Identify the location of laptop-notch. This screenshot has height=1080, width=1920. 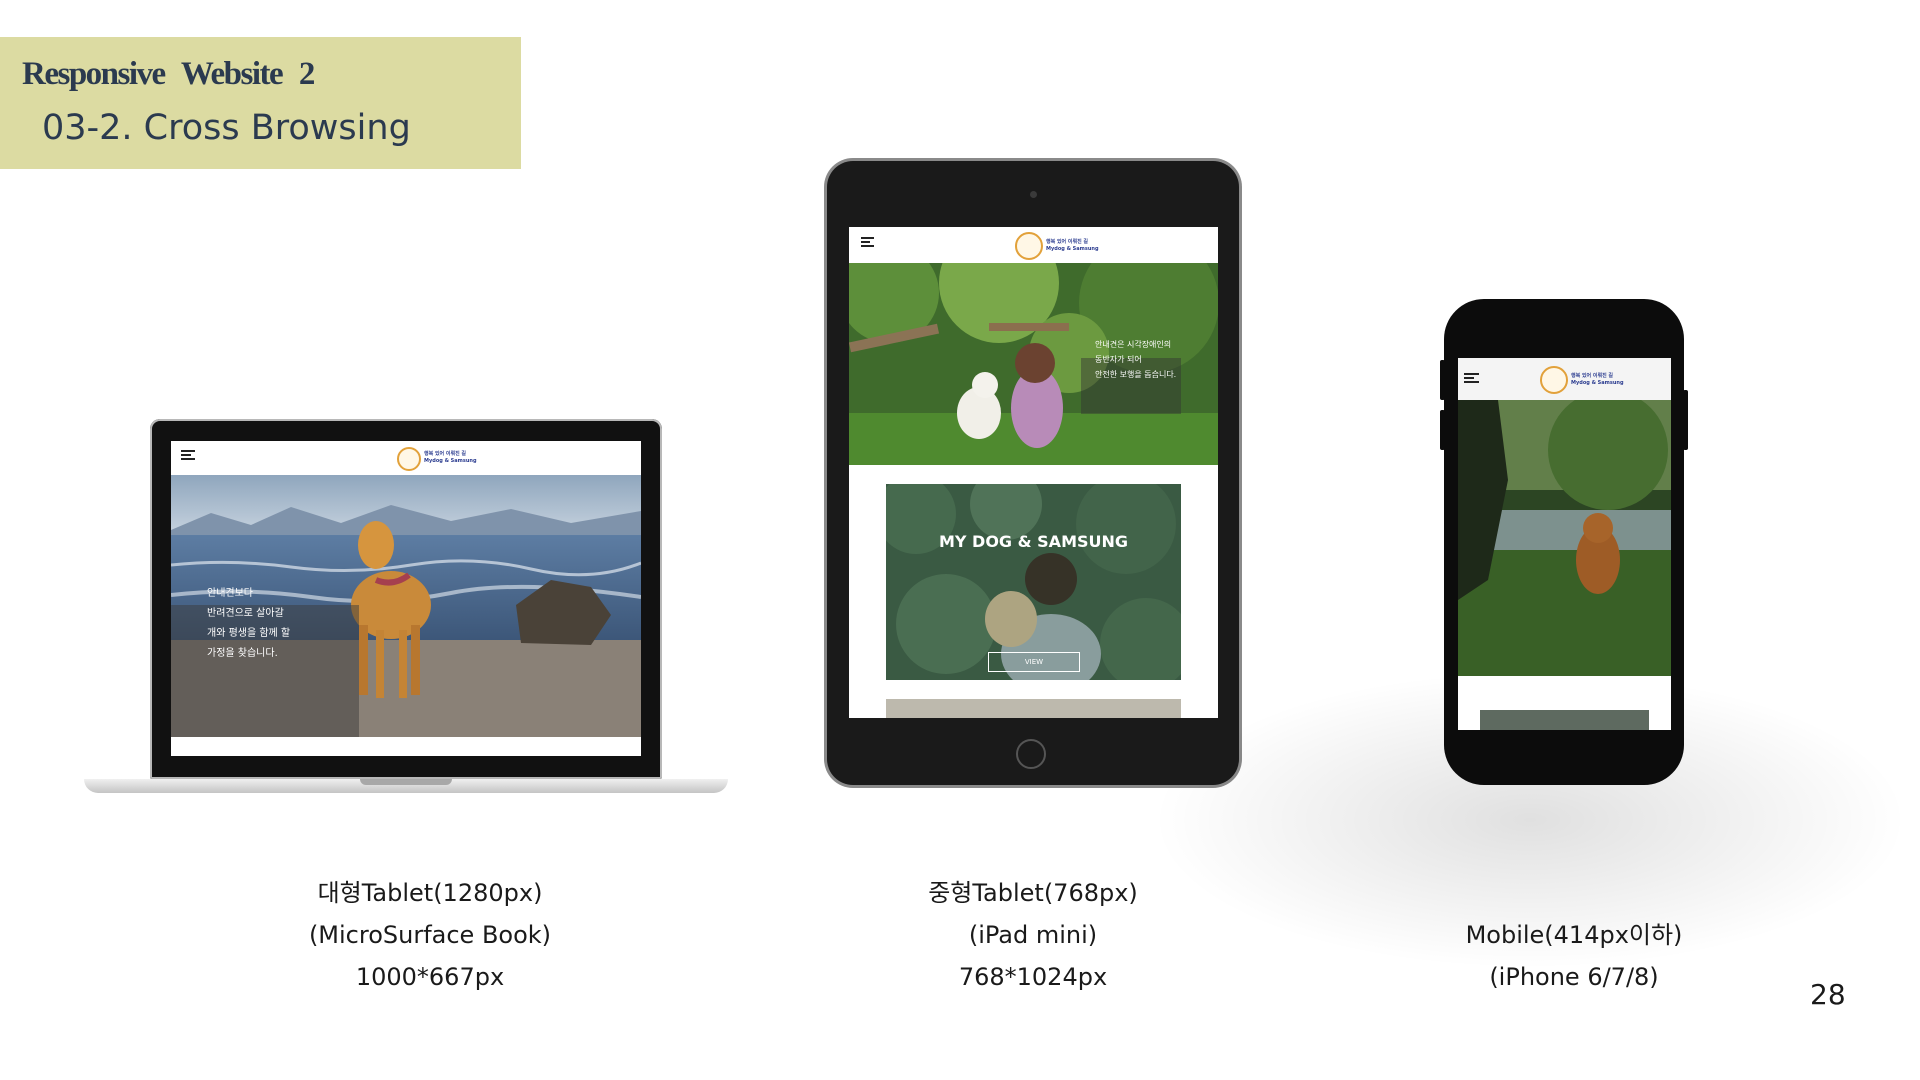
(406, 782).